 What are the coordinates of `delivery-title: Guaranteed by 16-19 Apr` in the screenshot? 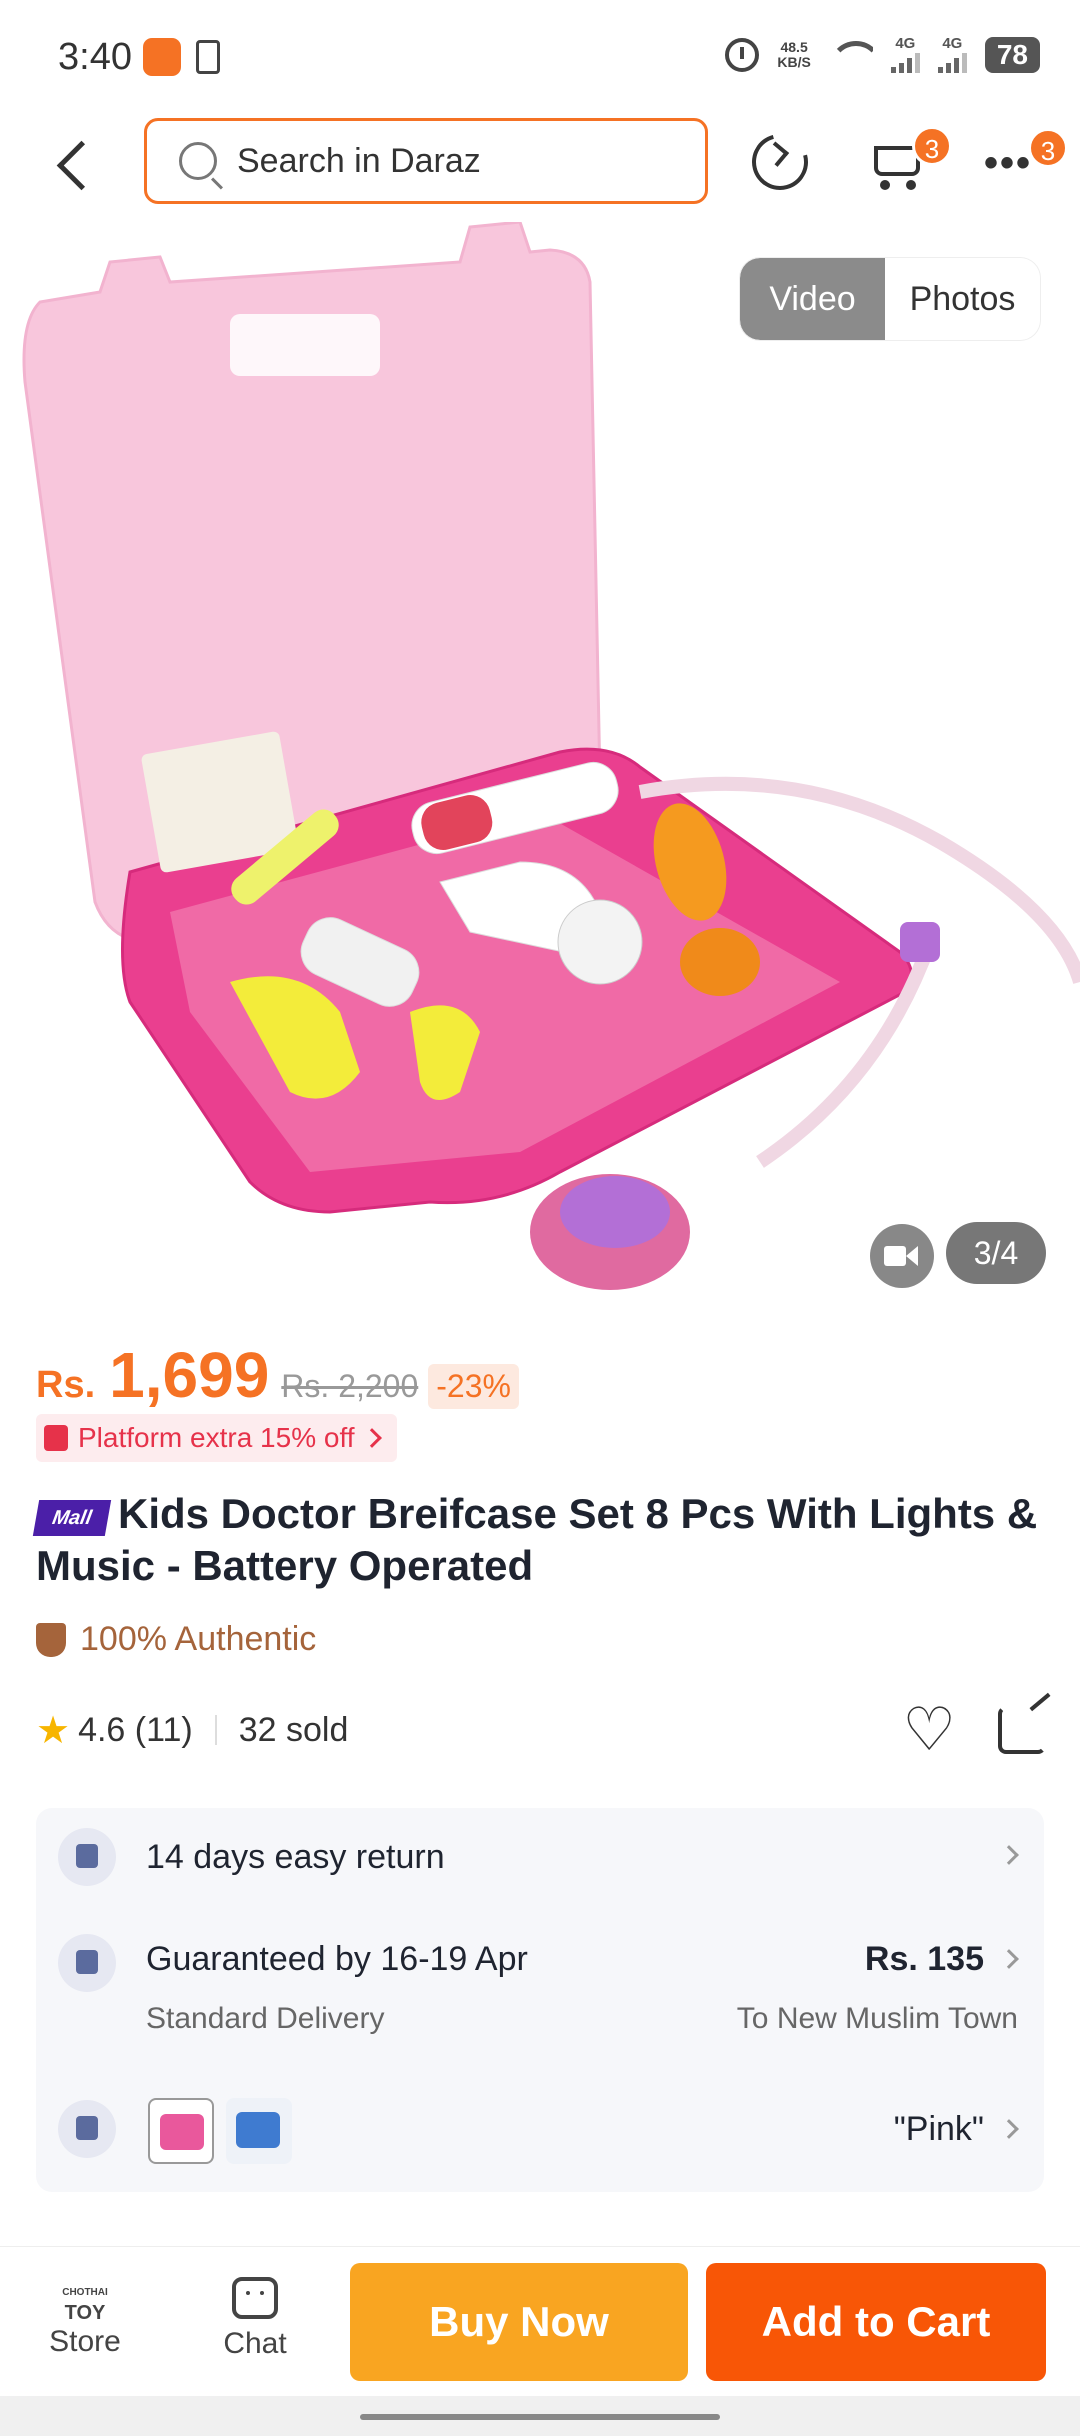 It's located at (337, 1959).